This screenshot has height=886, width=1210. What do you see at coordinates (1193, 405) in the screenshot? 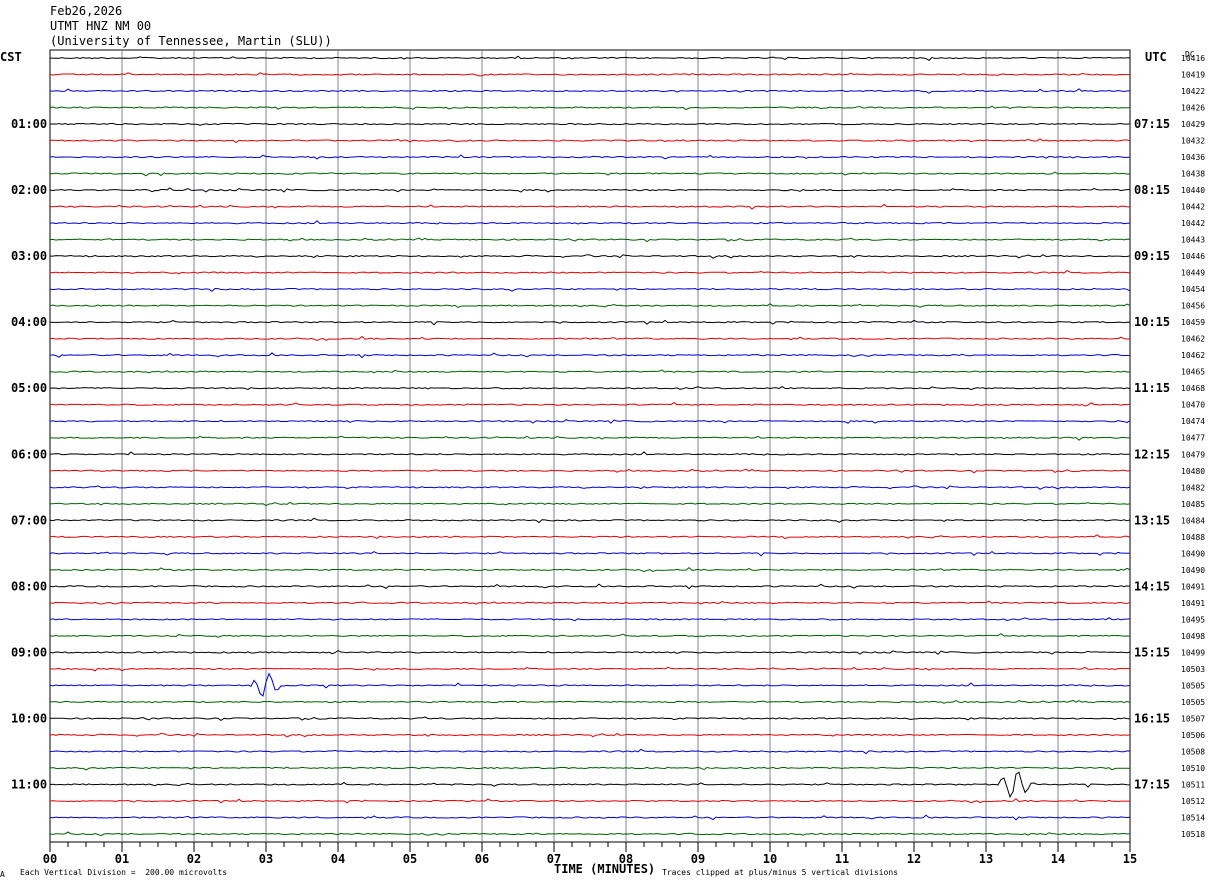
I see `dc-offset-label: 10470` at bounding box center [1193, 405].